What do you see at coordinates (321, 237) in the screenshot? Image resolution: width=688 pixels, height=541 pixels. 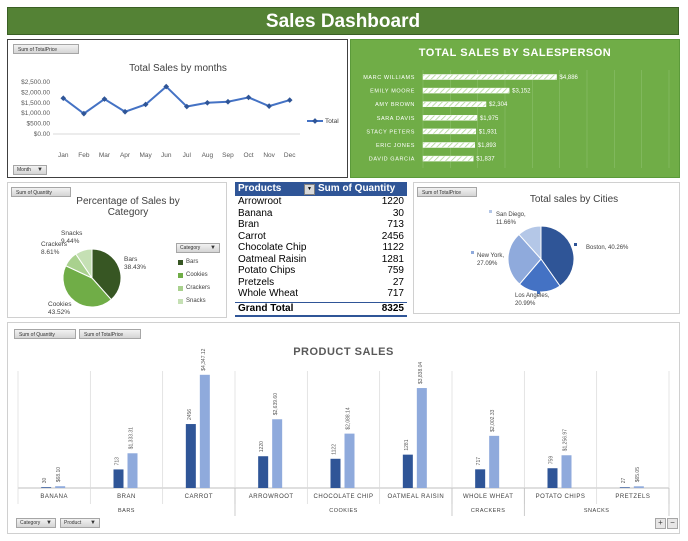 I see `pivot-row: Carrot 2456` at bounding box center [321, 237].